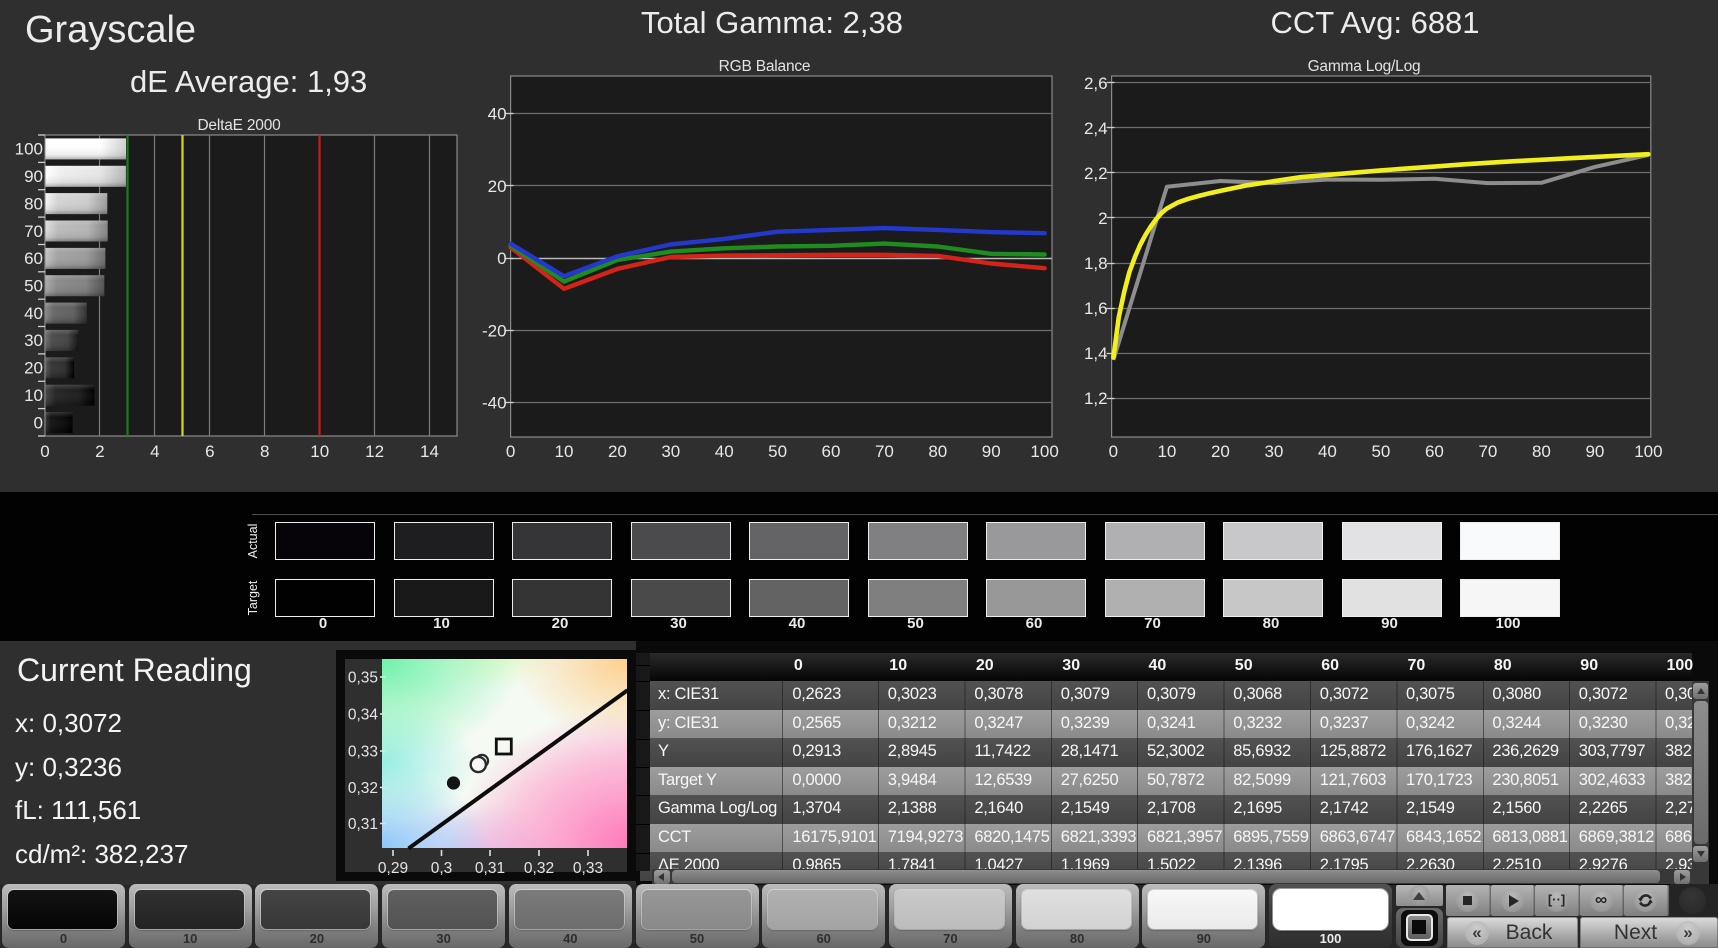 This screenshot has width=1718, height=948. Describe the element at coordinates (1096, 308) in the screenshot. I see `svg-text: 1,6` at that location.